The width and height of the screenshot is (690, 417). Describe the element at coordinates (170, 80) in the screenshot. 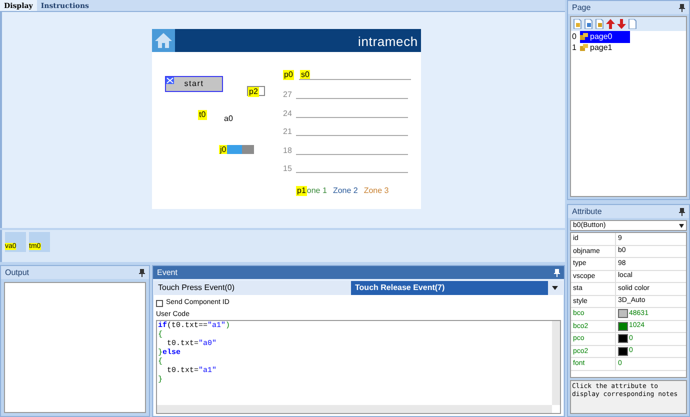

I see `button-marker-icon` at that location.